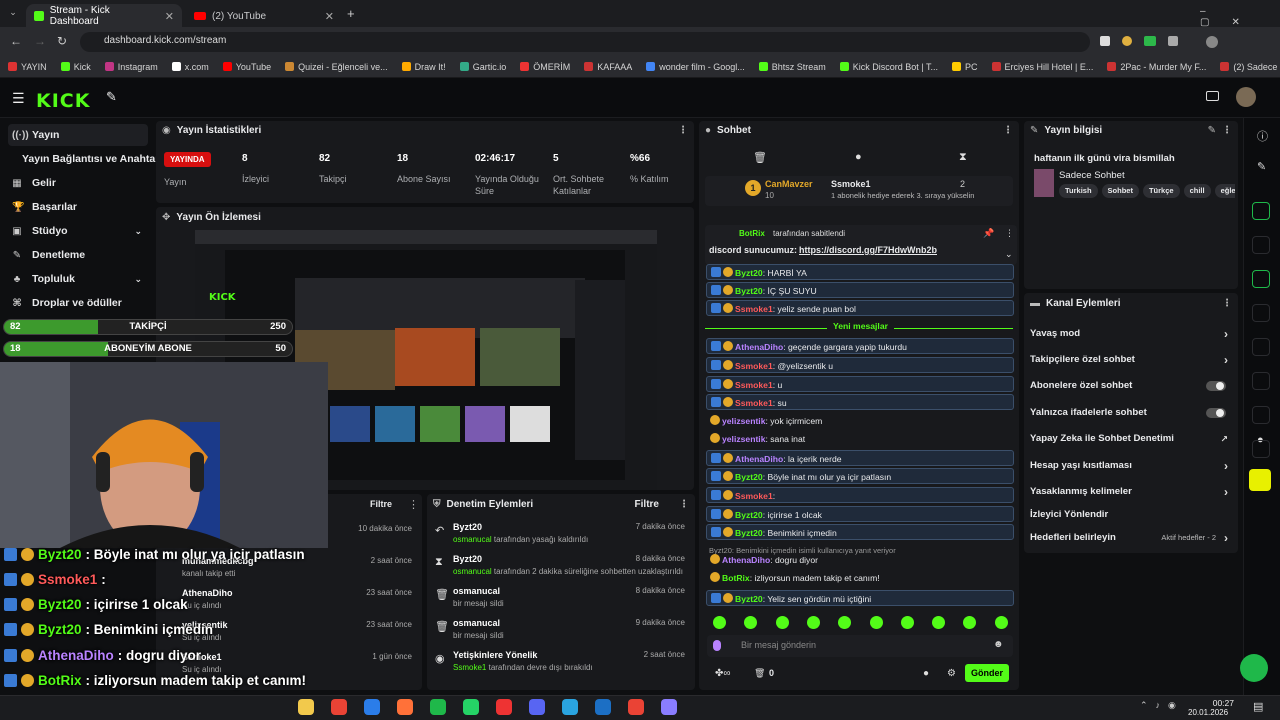 The width and height of the screenshot is (1280, 720). What do you see at coordinates (1092, 175) in the screenshot?
I see `category-name: Sadece Sohbet` at bounding box center [1092, 175].